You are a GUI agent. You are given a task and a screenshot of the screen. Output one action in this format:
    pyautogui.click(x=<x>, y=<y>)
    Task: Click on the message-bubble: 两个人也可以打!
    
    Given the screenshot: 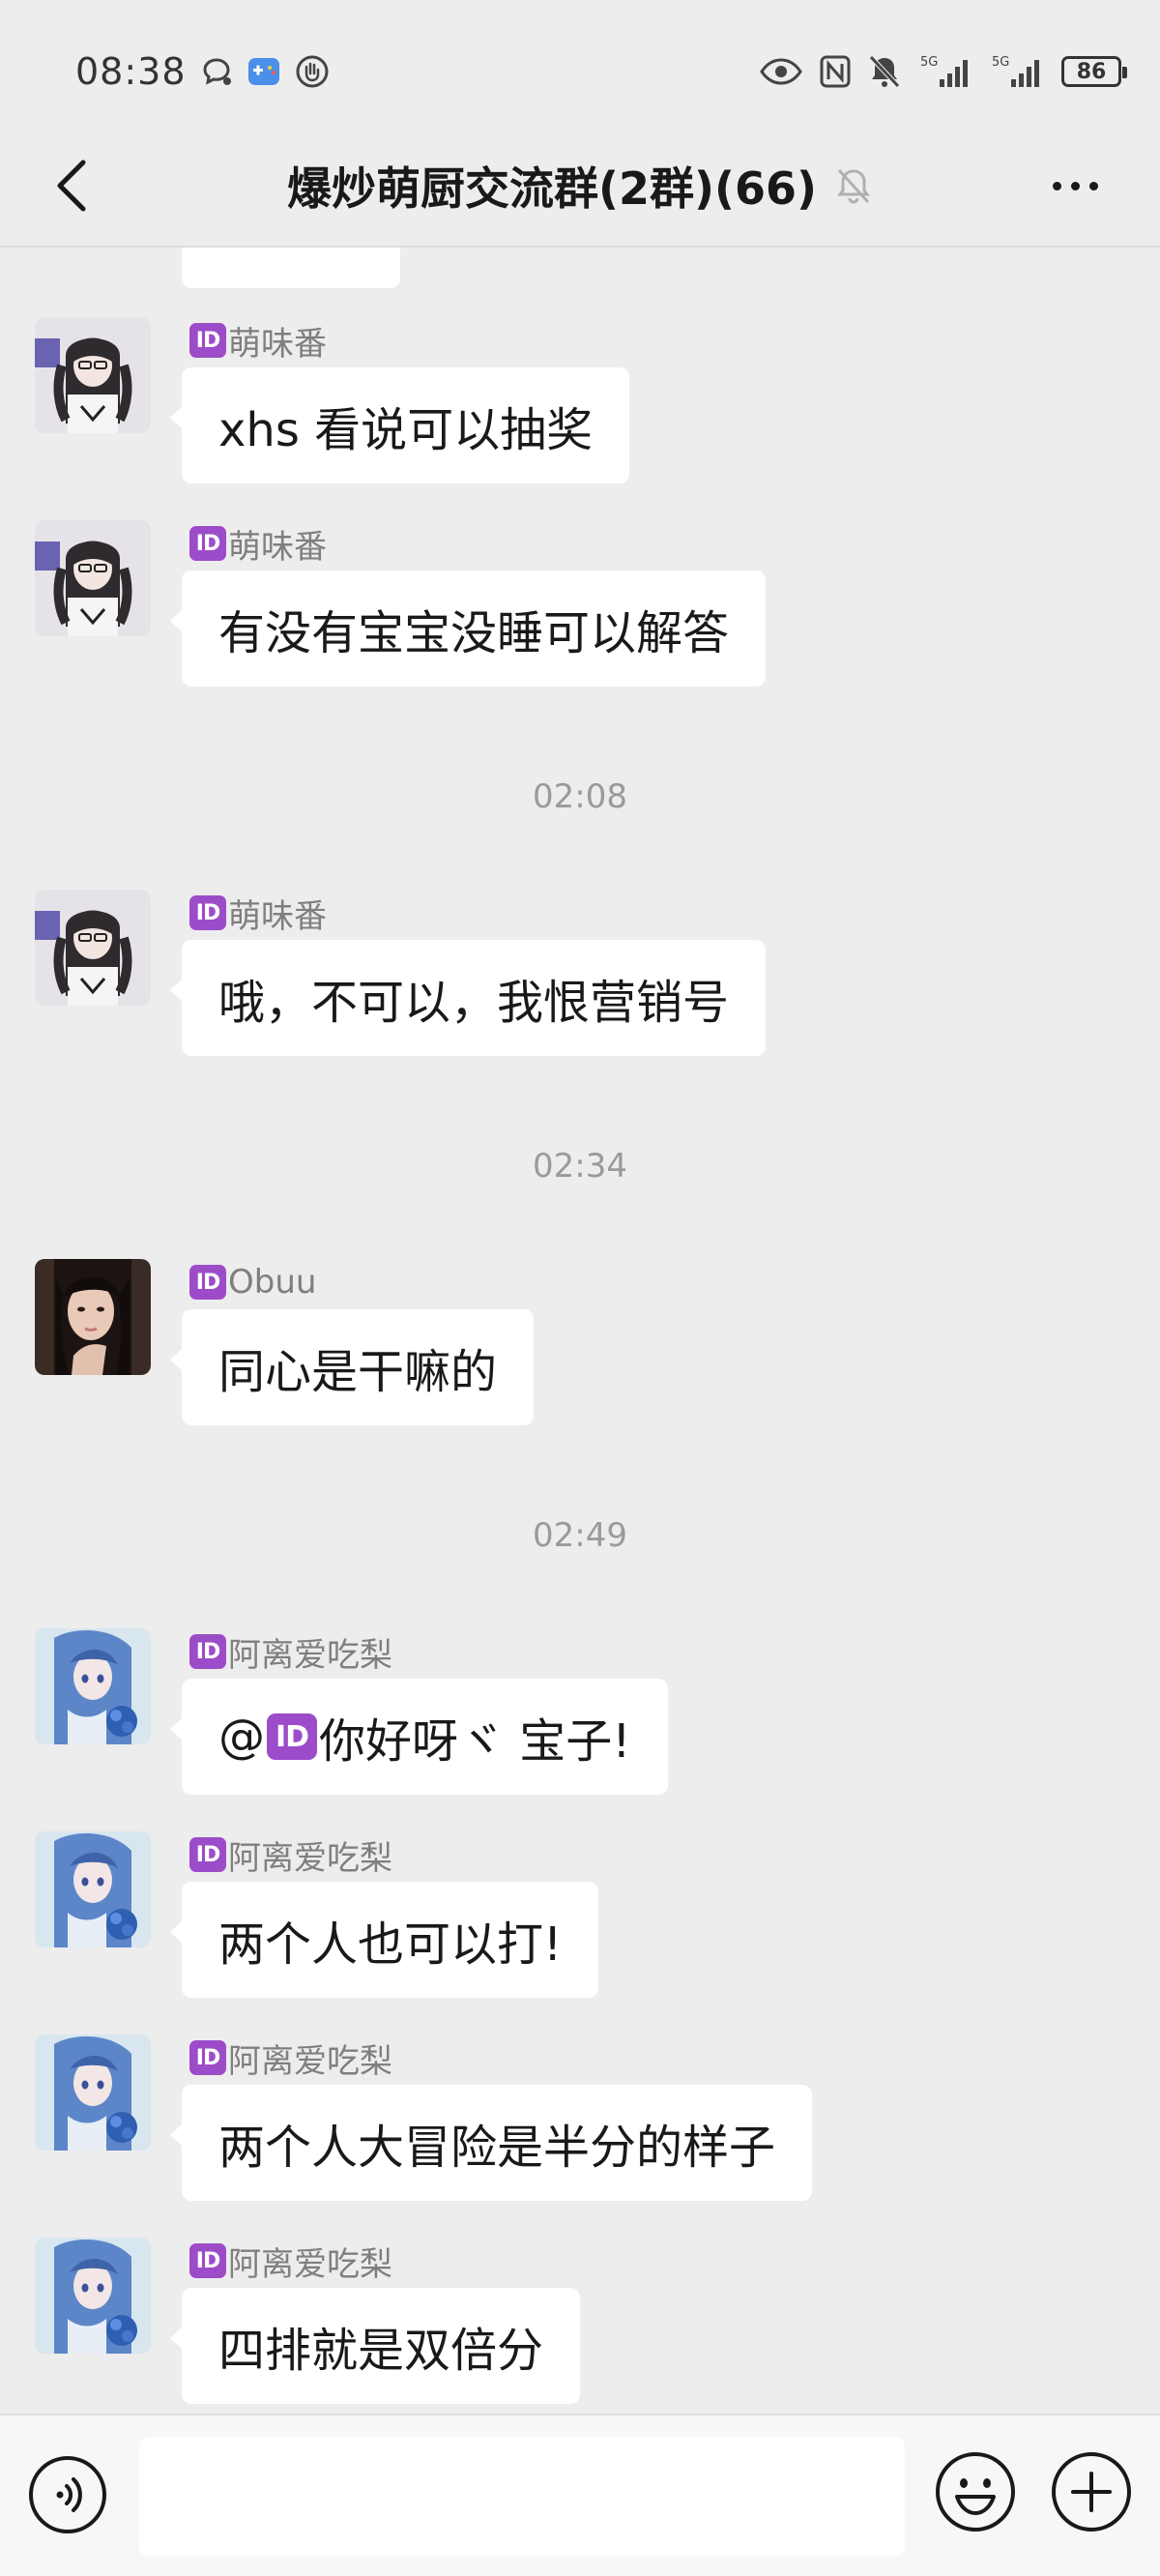 What is the action you would take?
    pyautogui.click(x=384, y=1940)
    